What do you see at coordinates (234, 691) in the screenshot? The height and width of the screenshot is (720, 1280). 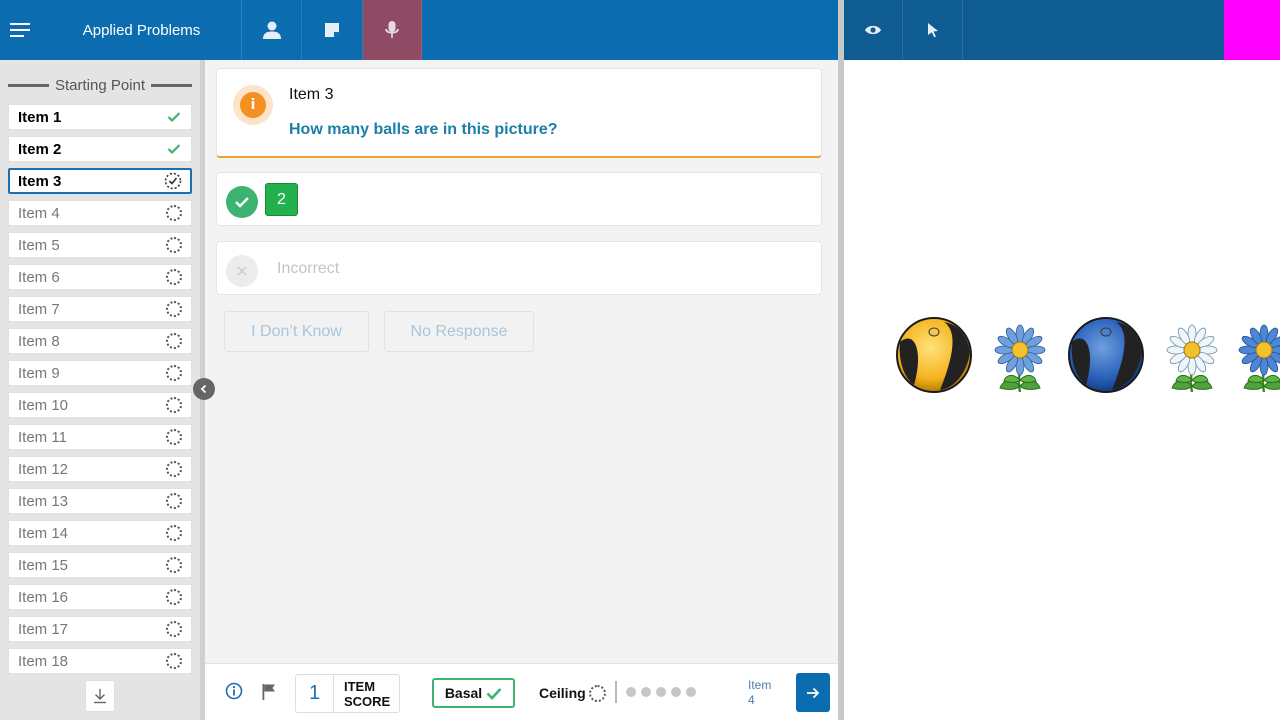 I see `info-outline-icon` at bounding box center [234, 691].